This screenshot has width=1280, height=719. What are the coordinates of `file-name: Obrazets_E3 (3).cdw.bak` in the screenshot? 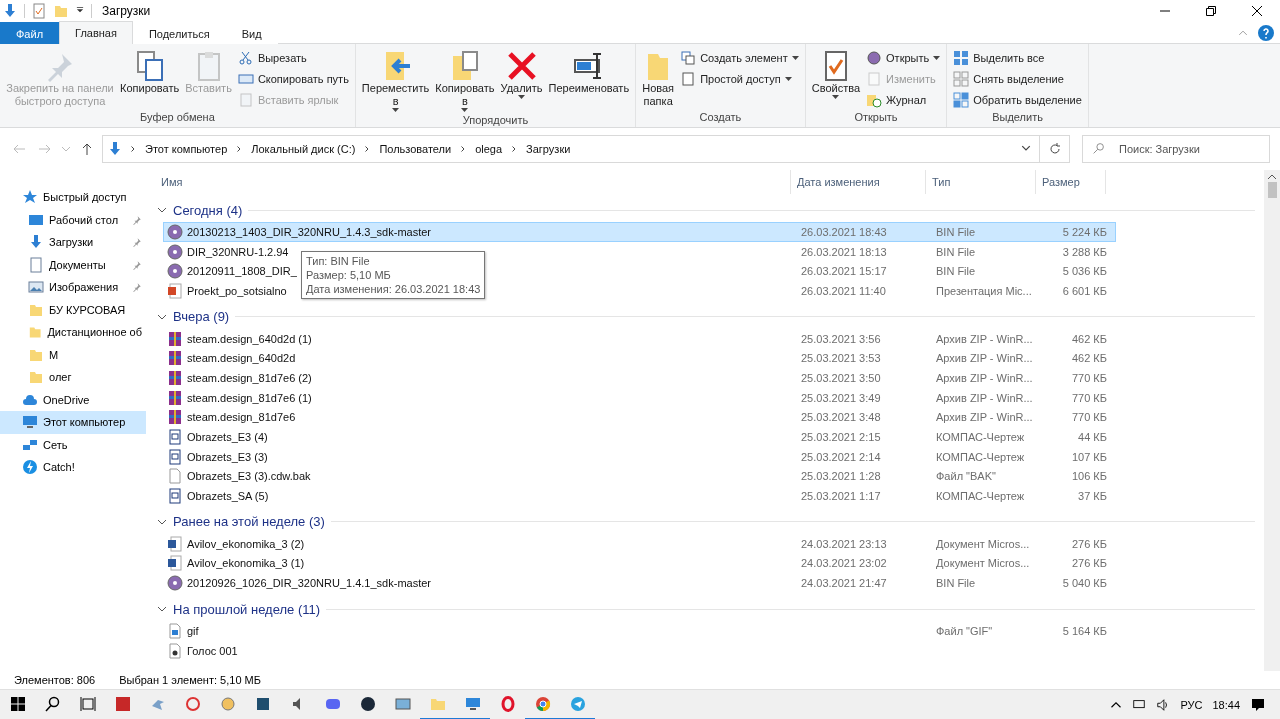 It's located at (249, 476).